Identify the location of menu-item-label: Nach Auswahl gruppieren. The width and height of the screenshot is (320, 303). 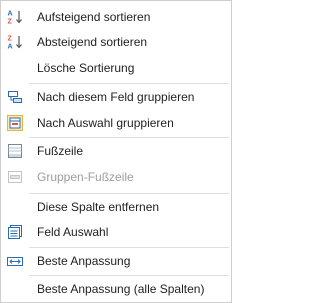
(105, 123).